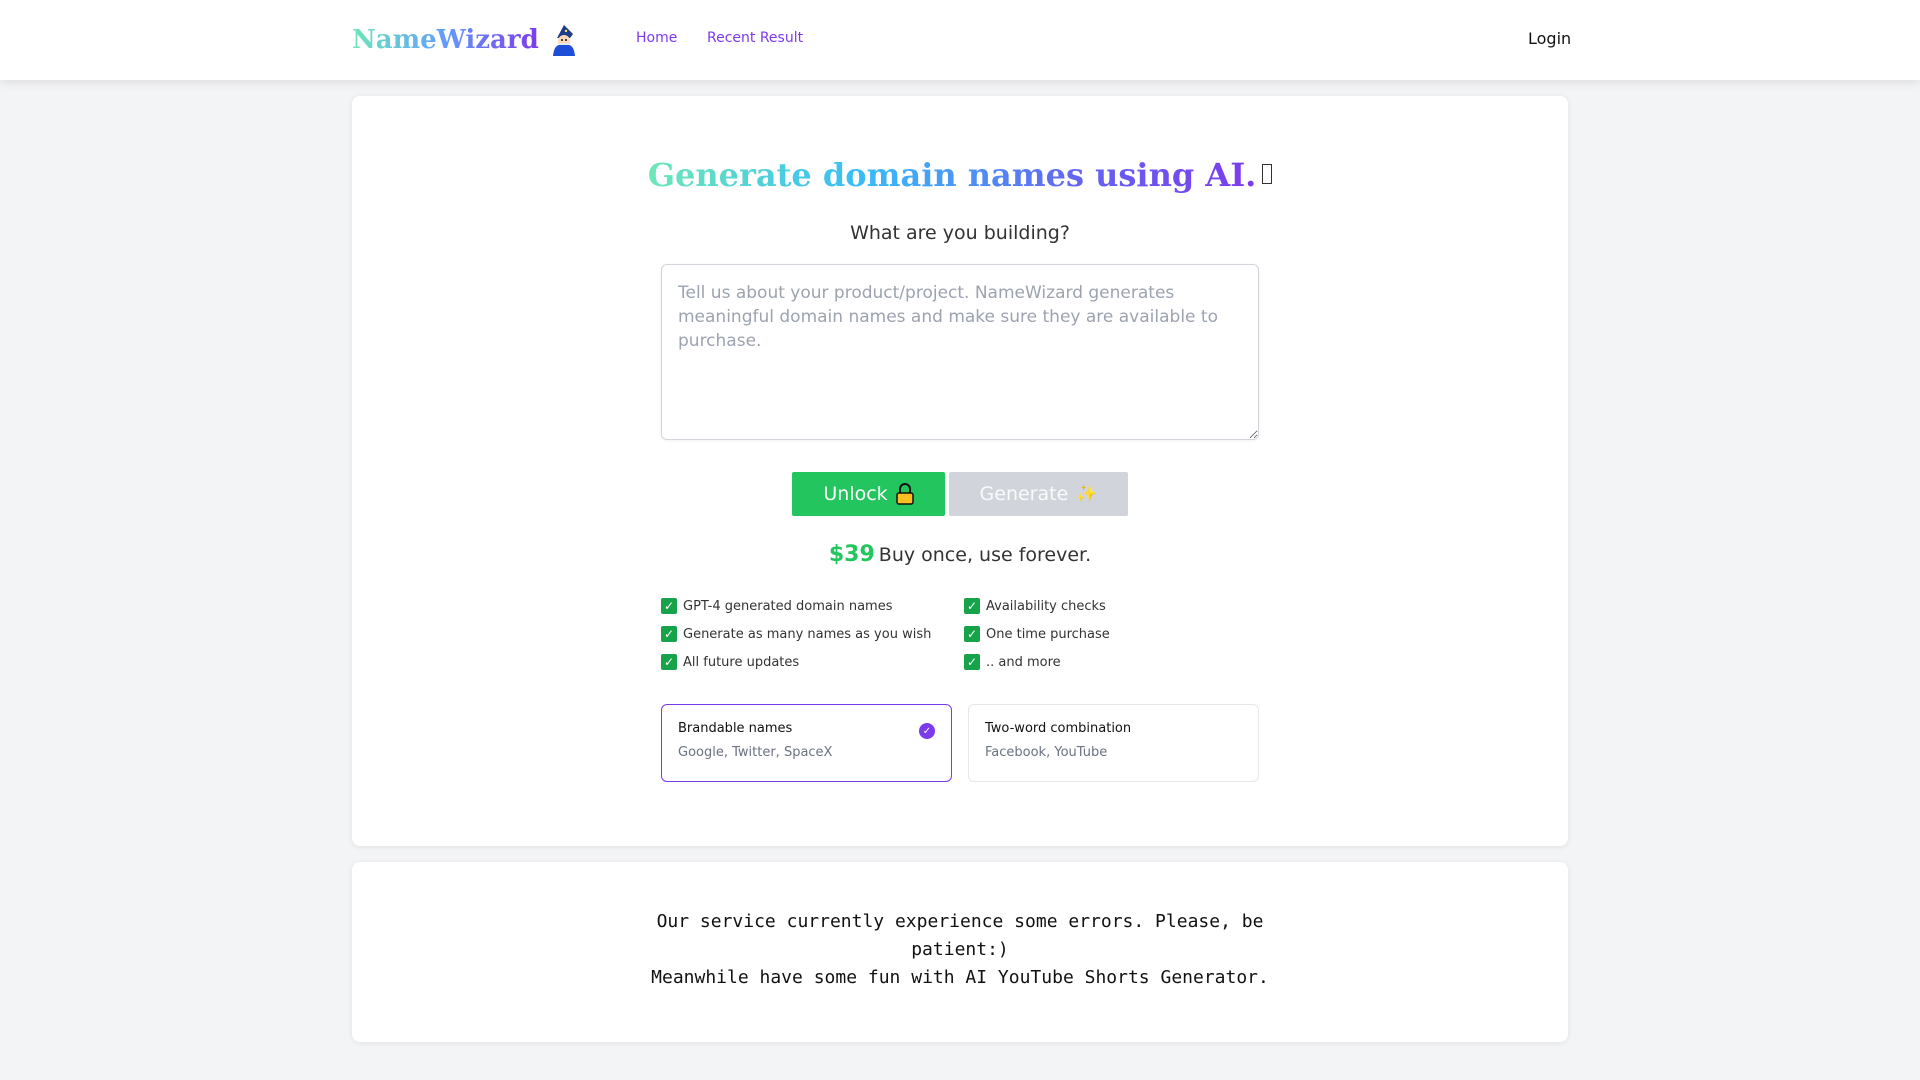 This screenshot has height=1080, width=1920. I want to click on feature-item: ✓ All future updates, so click(730, 662).